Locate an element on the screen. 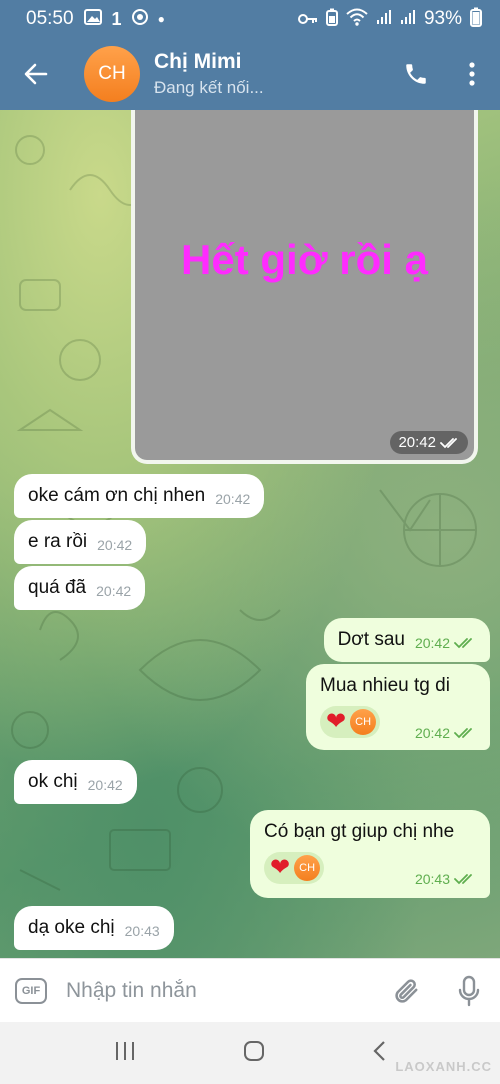 The width and height of the screenshot is (500, 1084). attach-button is located at coordinates (407, 991).